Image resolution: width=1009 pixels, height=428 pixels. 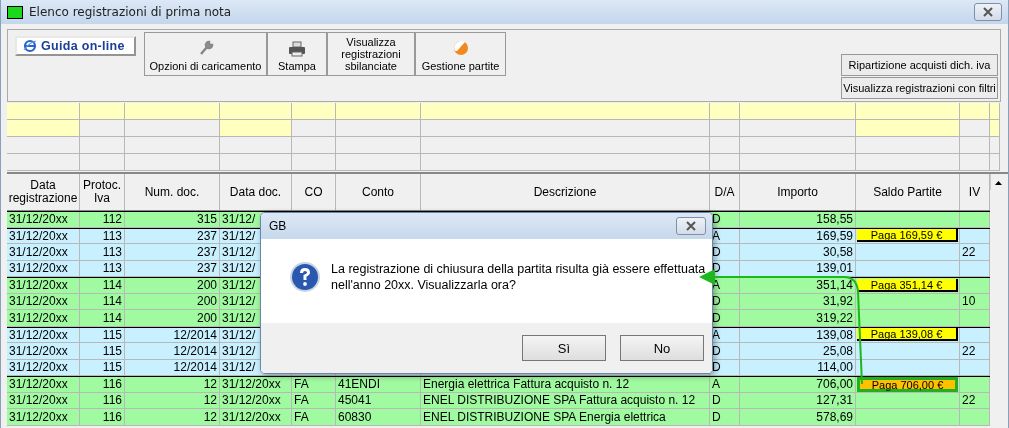 What do you see at coordinates (834, 268) in the screenshot?
I see `amount-cell: 139,01` at bounding box center [834, 268].